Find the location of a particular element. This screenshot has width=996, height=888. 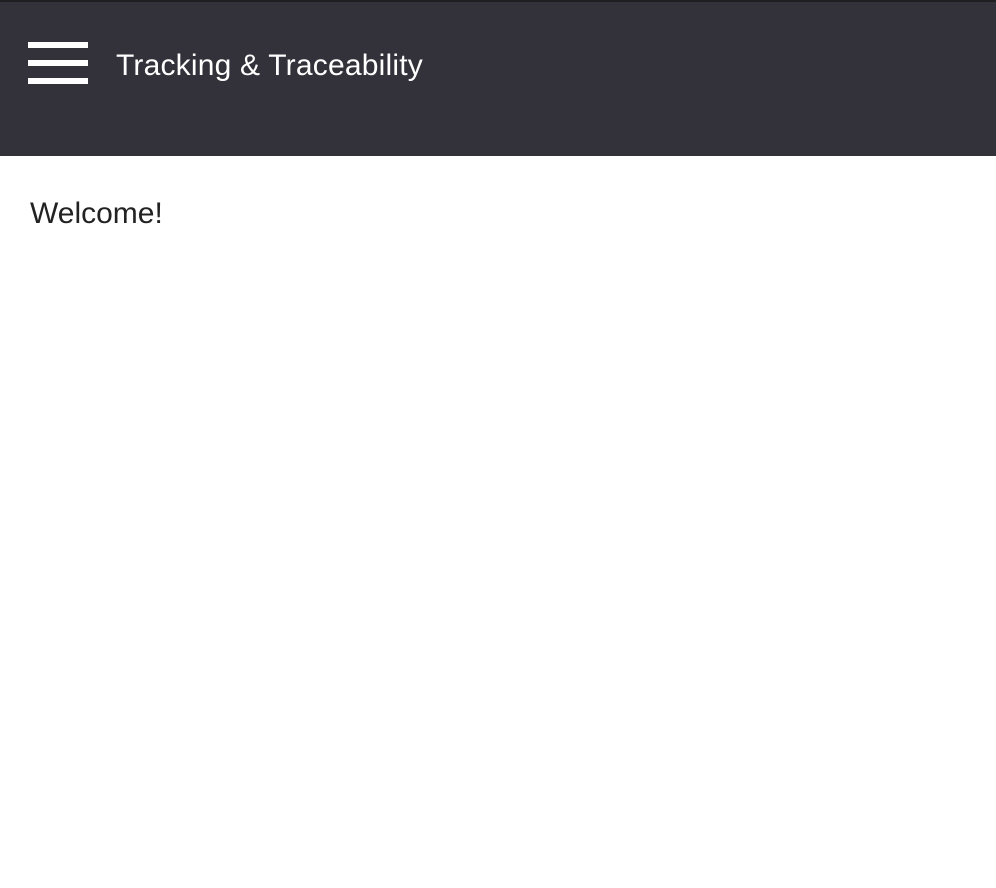

menu-bar-middle is located at coordinates (58, 63).